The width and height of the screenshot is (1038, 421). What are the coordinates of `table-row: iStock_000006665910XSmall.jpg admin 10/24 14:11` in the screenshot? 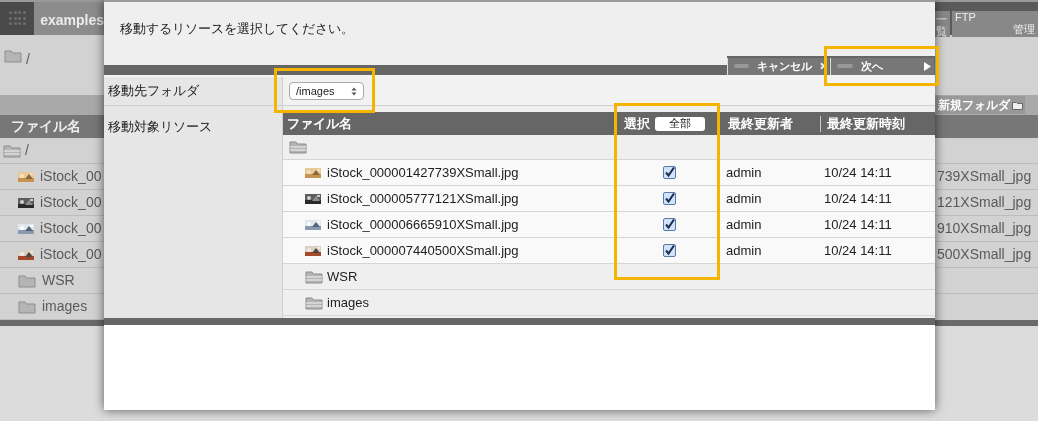 It's located at (609, 225).